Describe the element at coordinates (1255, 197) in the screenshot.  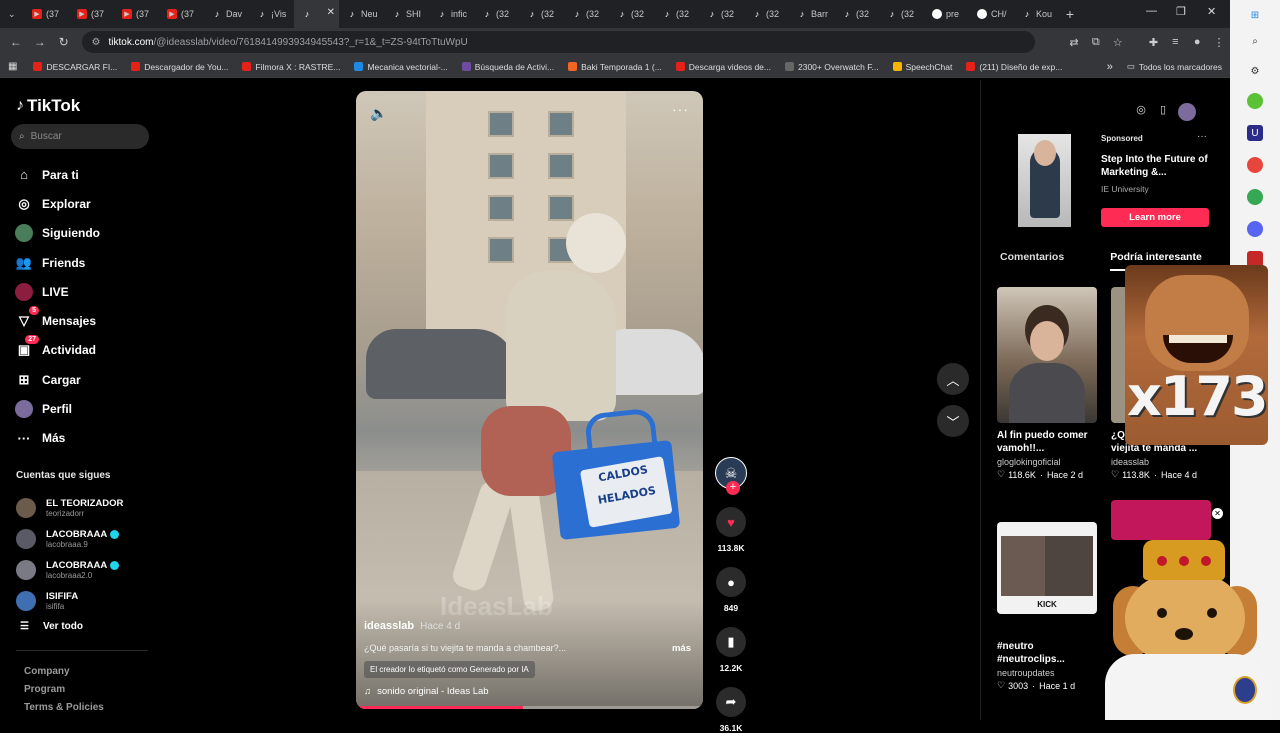
I see `chrome-alt-icon` at that location.